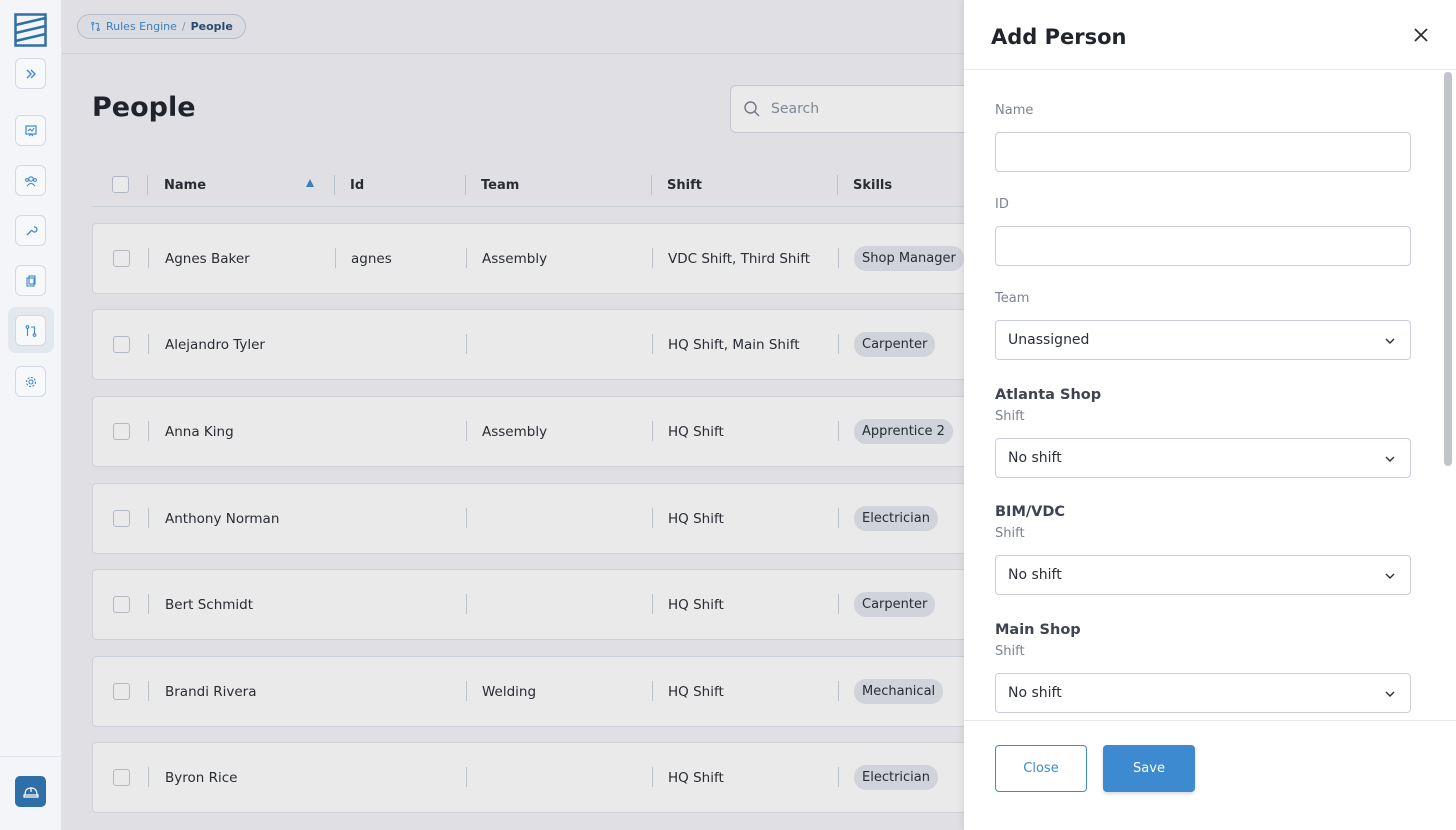 Image resolution: width=1456 pixels, height=830 pixels. What do you see at coordinates (1203, 458) in the screenshot?
I see `atlanta-shop-shift-select: No shift` at bounding box center [1203, 458].